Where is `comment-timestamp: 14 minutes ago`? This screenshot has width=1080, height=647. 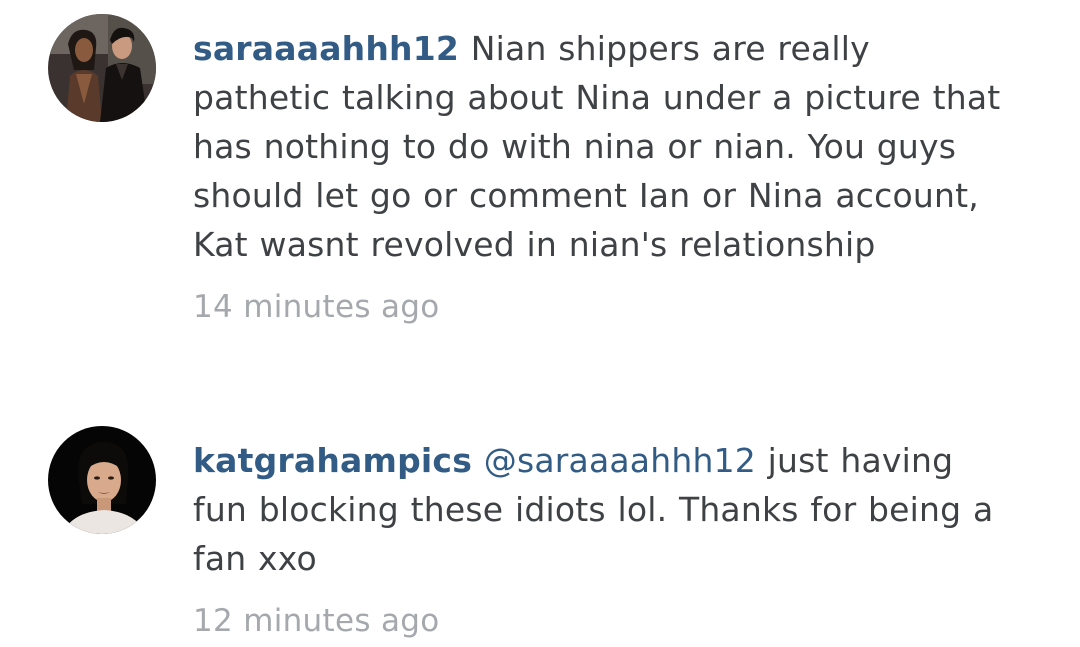 comment-timestamp: 14 minutes ago is located at coordinates (316, 307).